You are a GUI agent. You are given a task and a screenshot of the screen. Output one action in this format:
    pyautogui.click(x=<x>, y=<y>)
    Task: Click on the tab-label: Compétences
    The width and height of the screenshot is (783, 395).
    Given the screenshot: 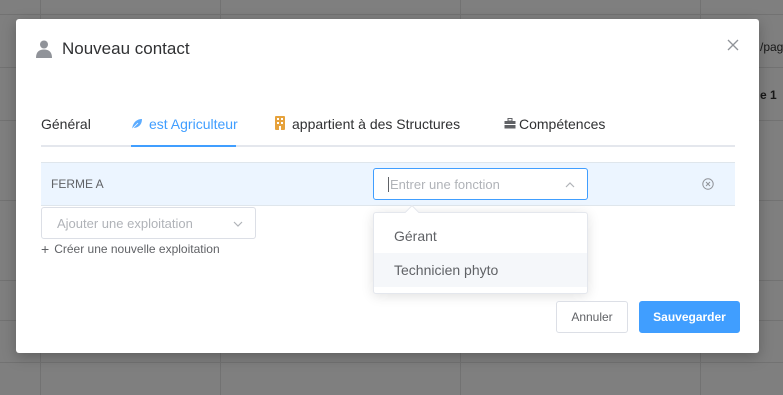 What is the action you would take?
    pyautogui.click(x=562, y=124)
    